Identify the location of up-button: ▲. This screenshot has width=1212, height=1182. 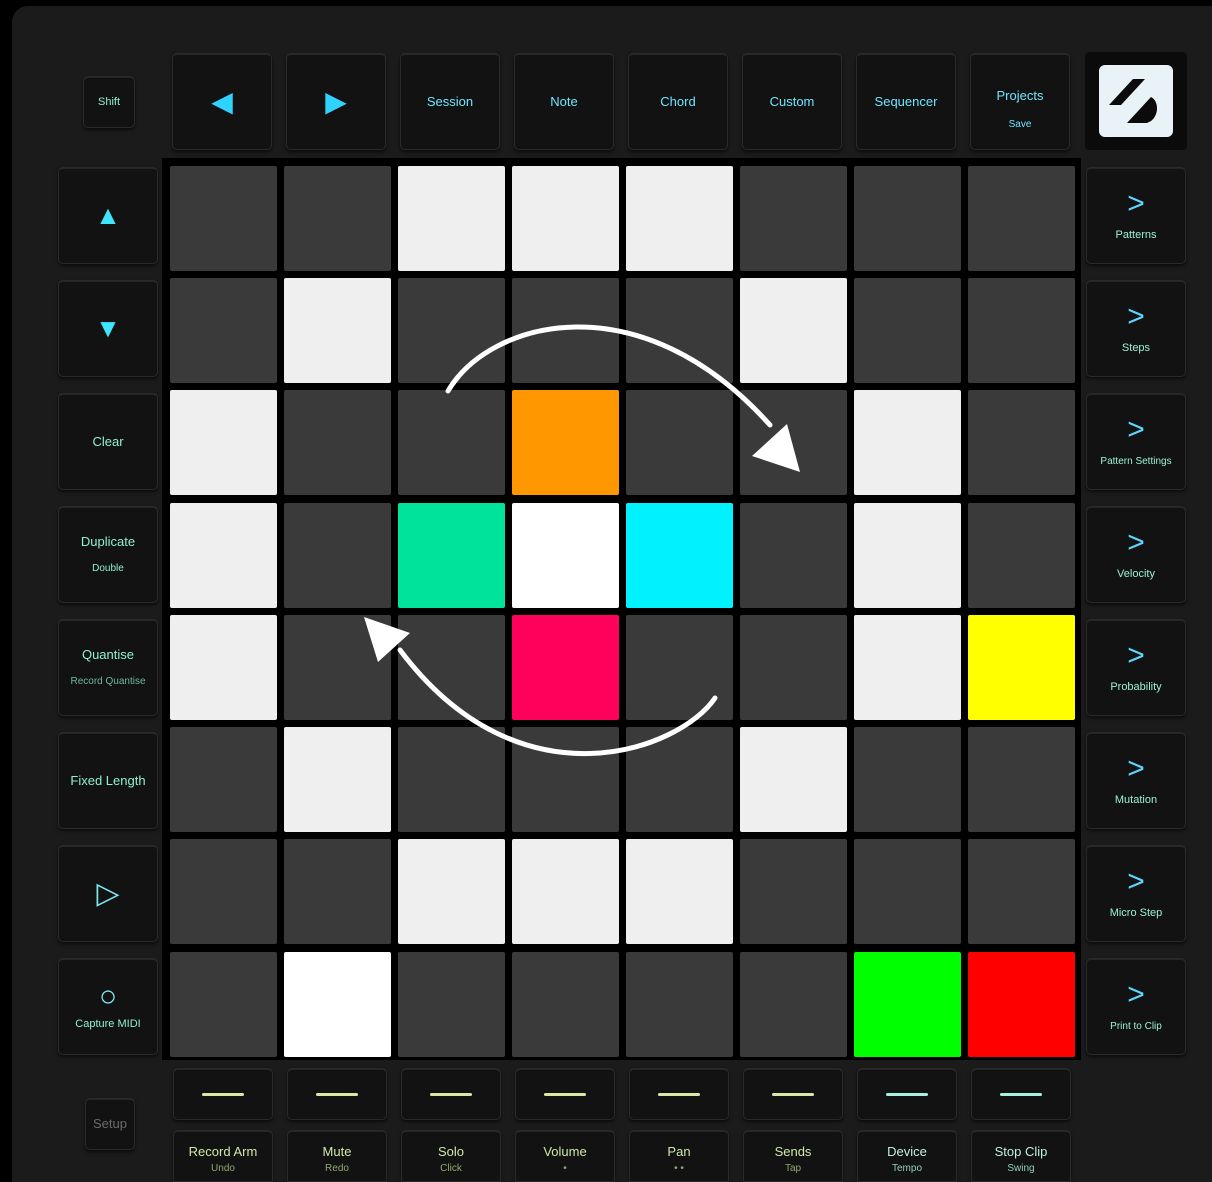
(108, 215).